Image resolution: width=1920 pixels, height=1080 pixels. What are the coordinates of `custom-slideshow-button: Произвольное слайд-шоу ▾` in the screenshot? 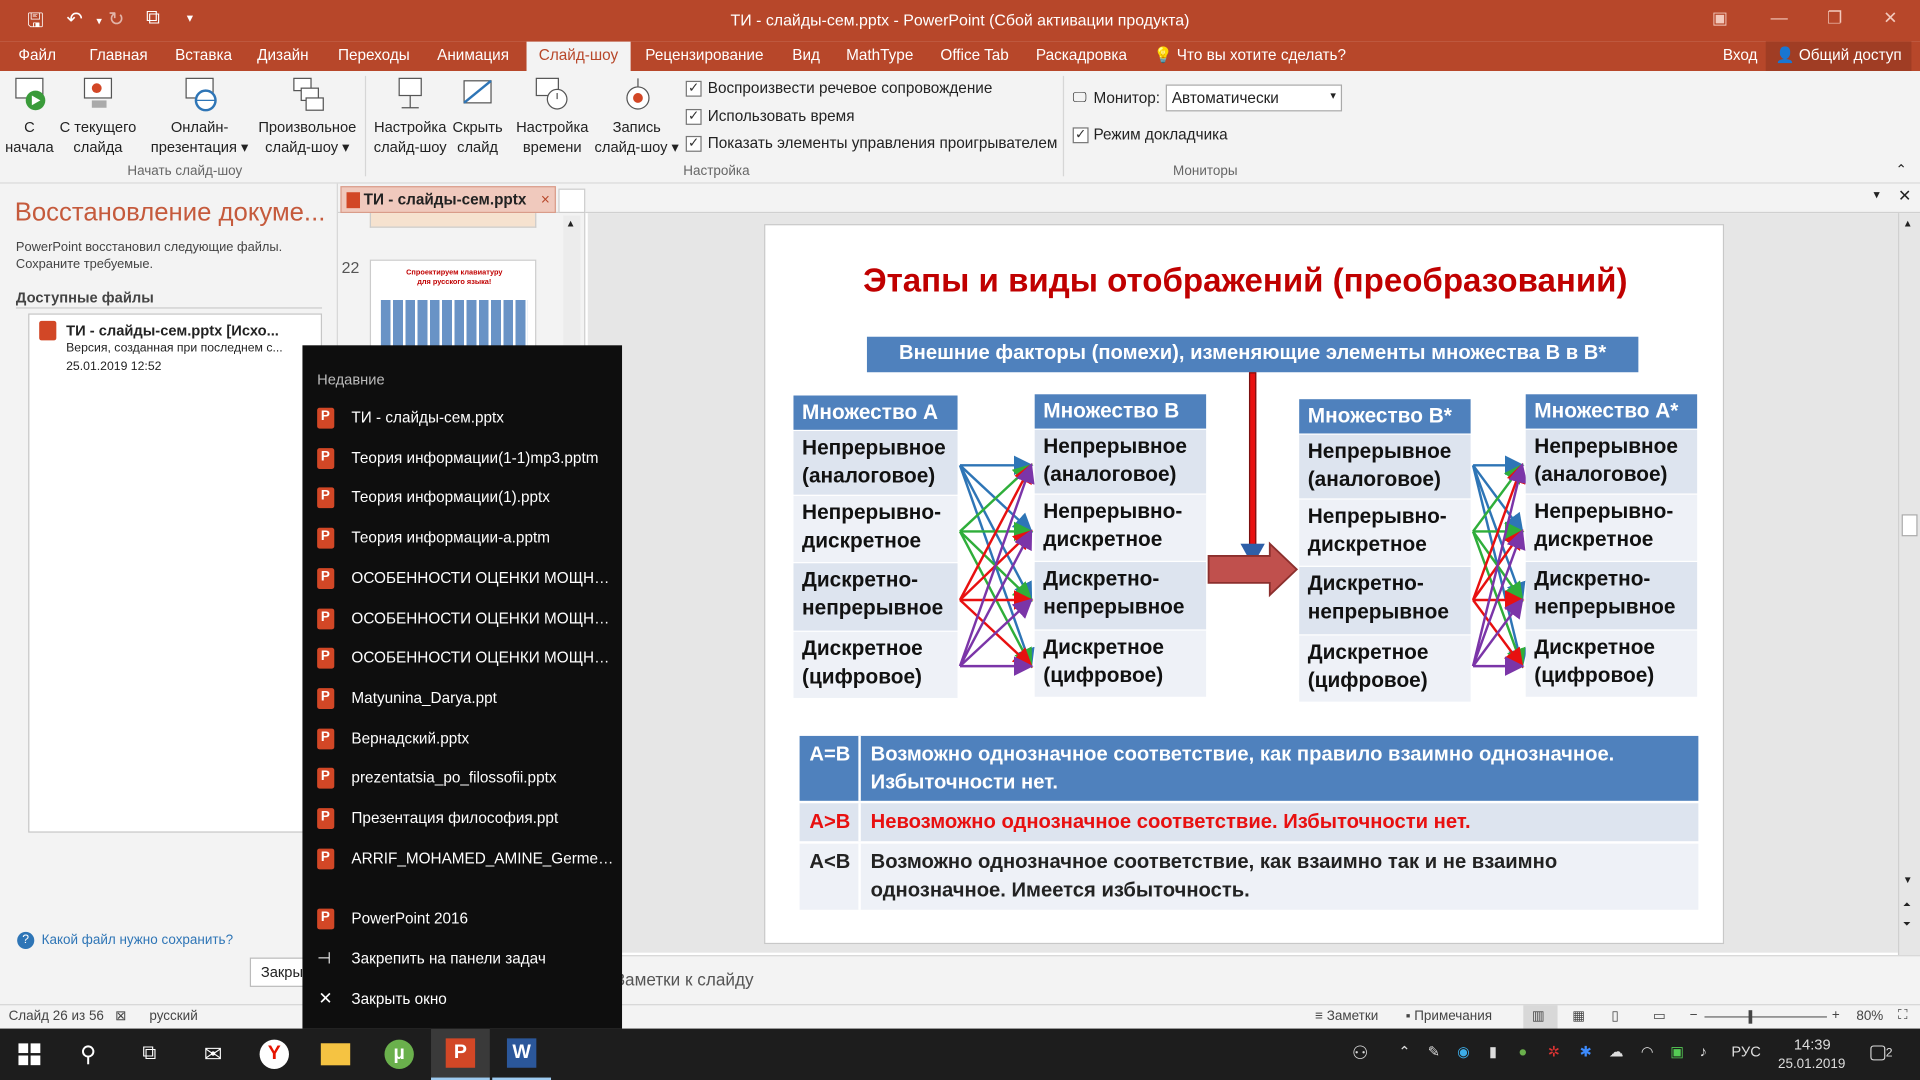 It's located at (307, 116).